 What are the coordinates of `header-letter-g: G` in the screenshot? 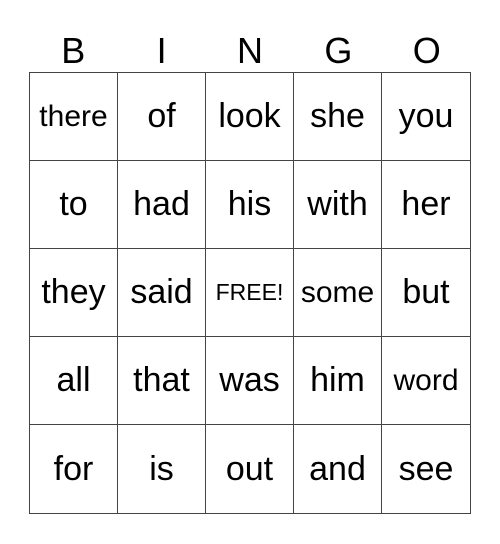 It's located at (338, 50).